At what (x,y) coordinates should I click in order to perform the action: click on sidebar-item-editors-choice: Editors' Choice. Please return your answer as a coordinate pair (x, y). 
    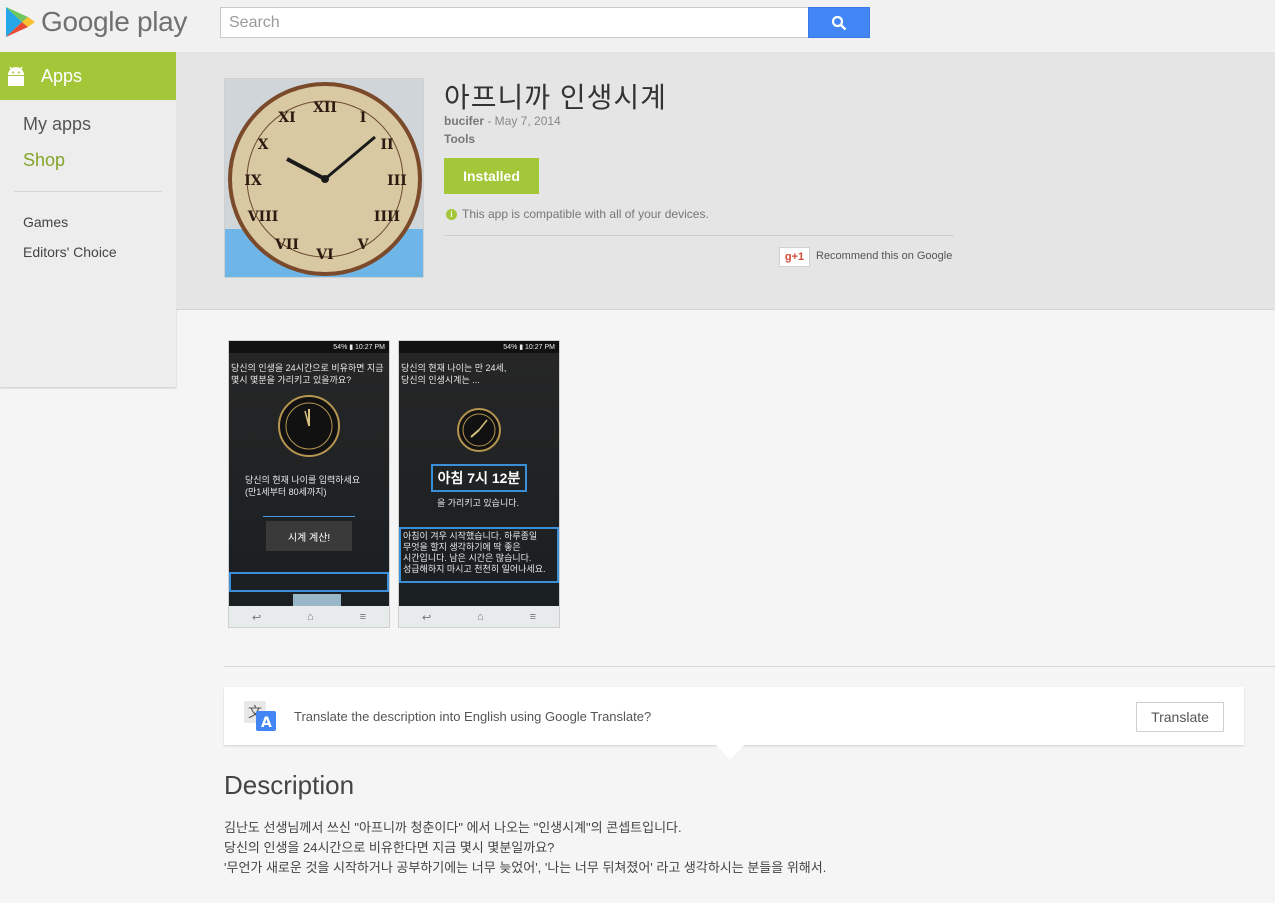
    Looking at the image, I should click on (70, 252).